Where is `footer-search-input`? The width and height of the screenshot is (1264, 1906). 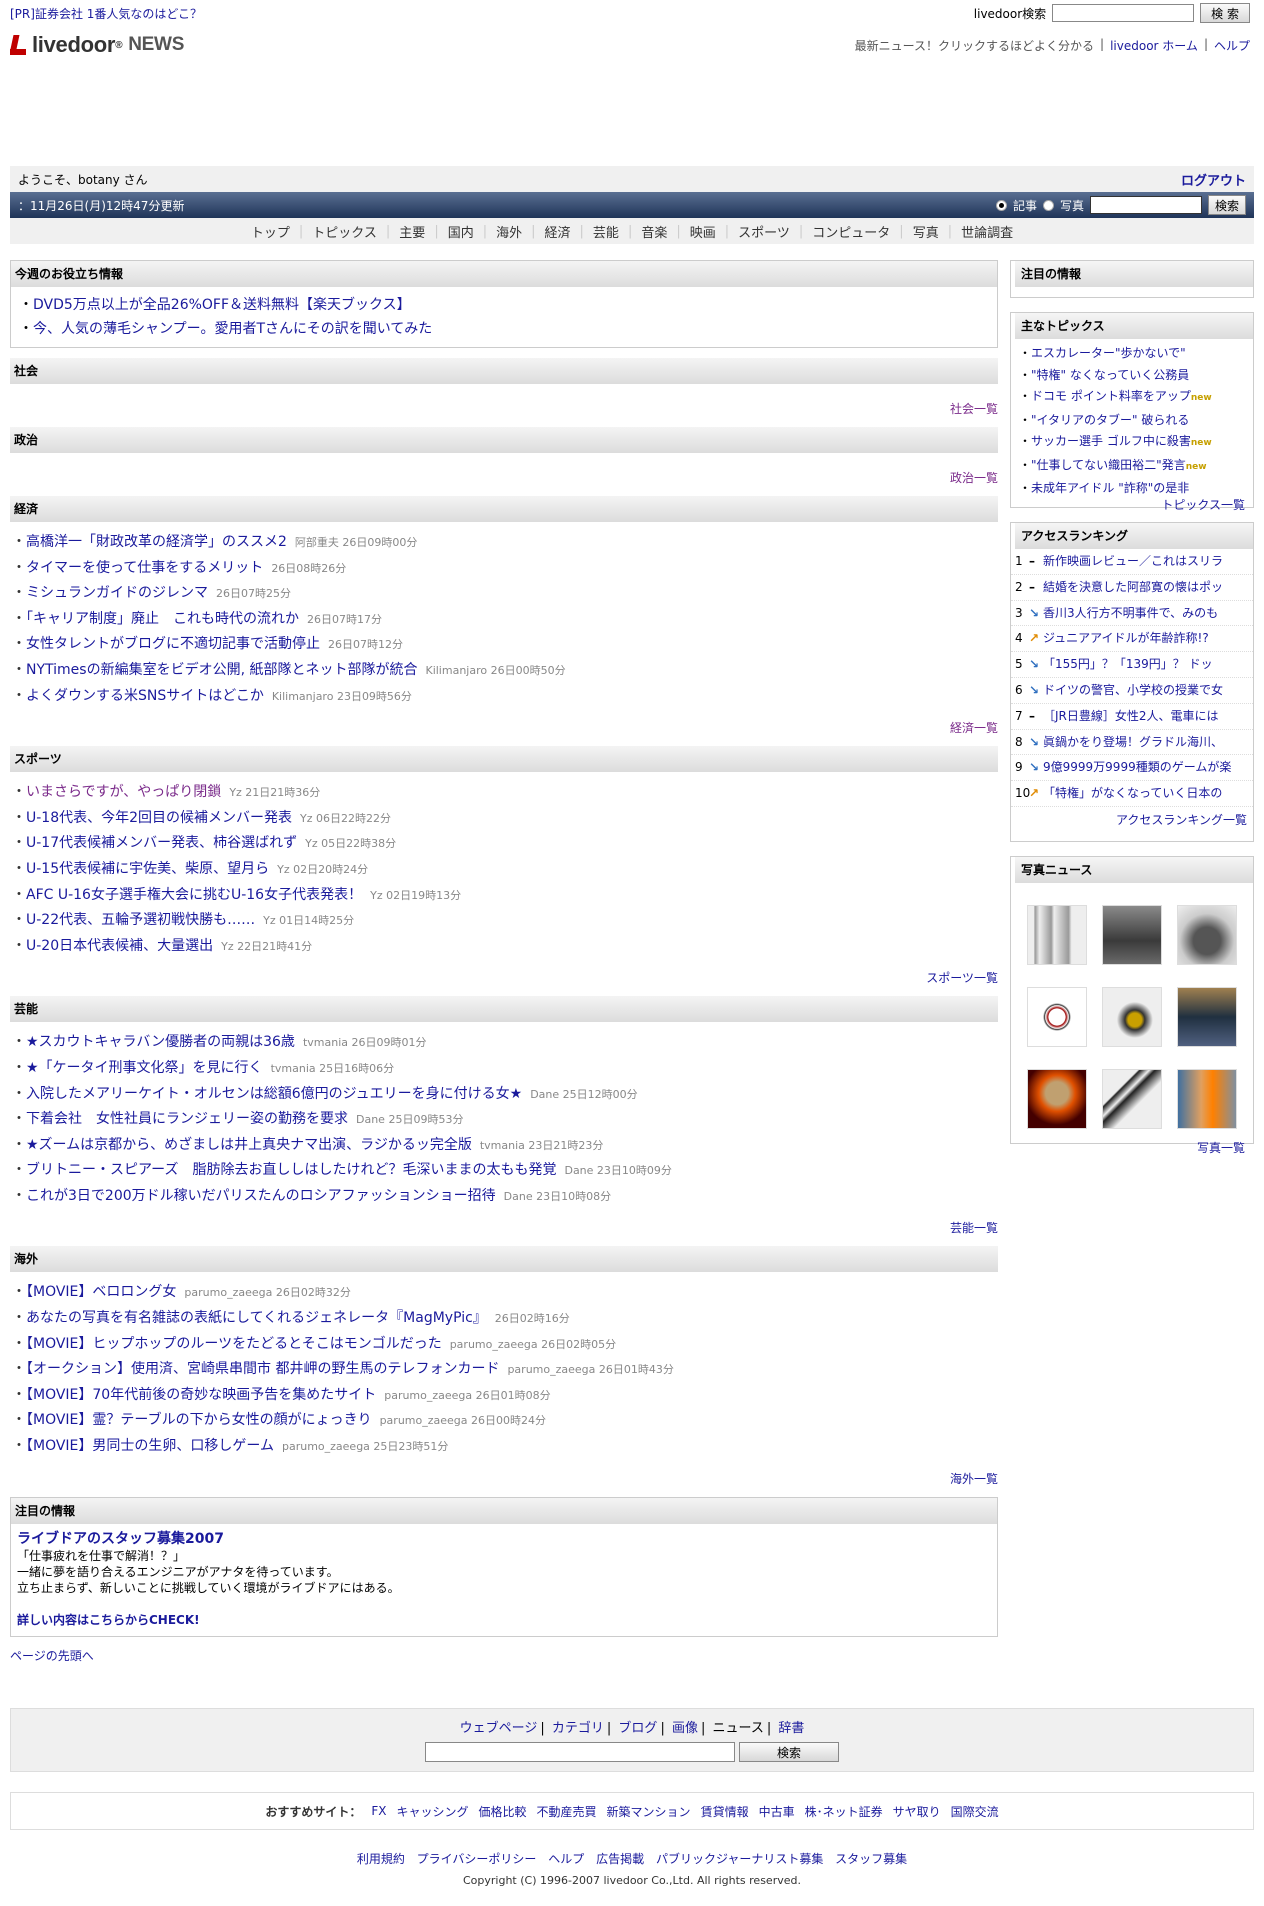
footer-search-input is located at coordinates (580, 1752).